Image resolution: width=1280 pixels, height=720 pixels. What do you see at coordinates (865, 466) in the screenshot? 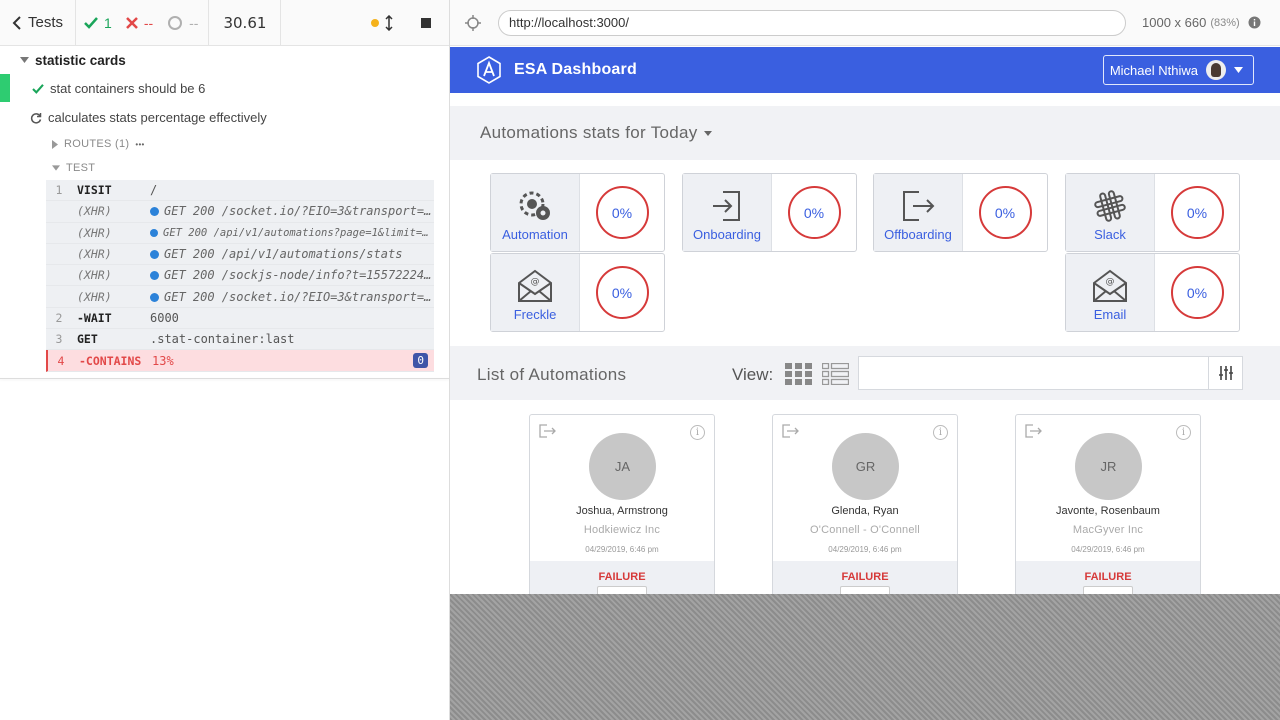
I see `avatar: GR` at bounding box center [865, 466].